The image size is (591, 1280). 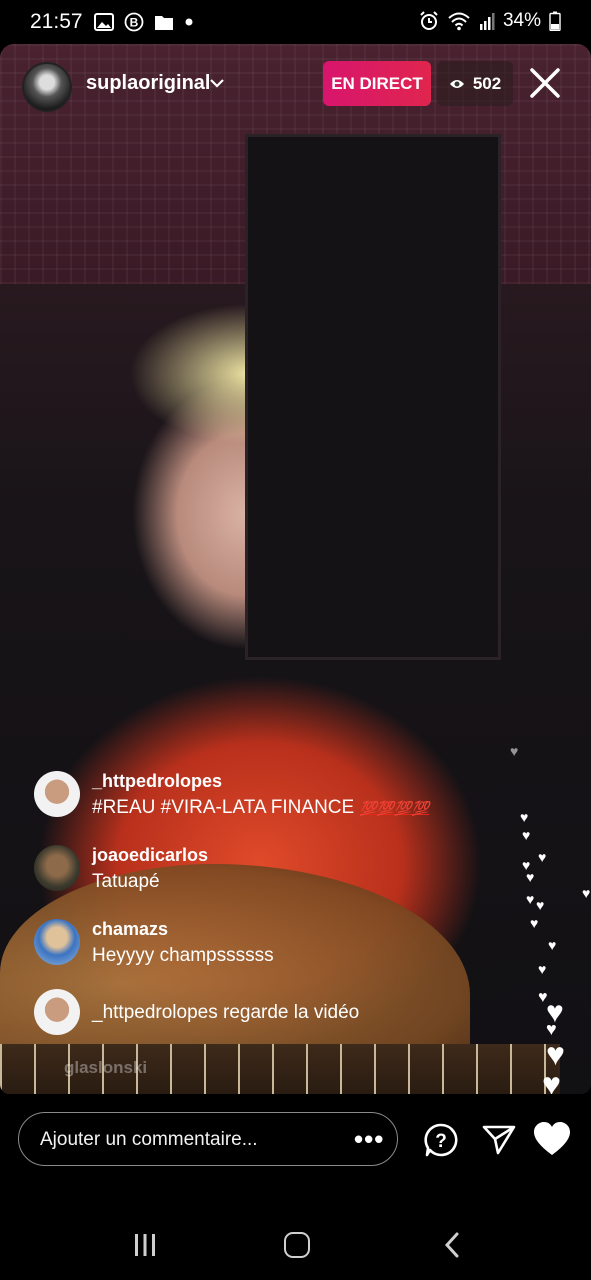 What do you see at coordinates (499, 1140) in the screenshot?
I see `send-icon` at bounding box center [499, 1140].